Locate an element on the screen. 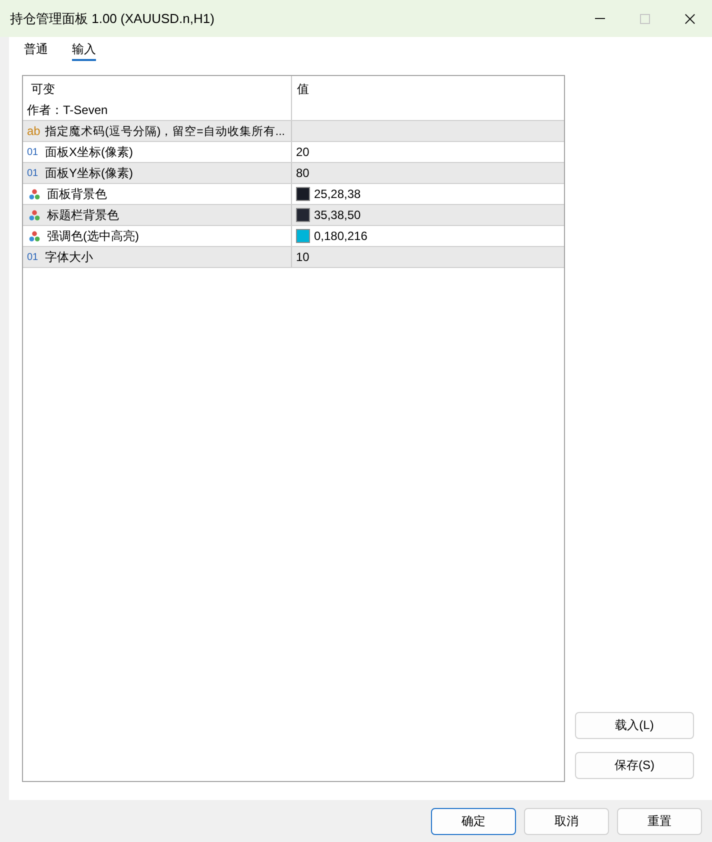  parameter-name: 标题栏背景色 is located at coordinates (83, 215).